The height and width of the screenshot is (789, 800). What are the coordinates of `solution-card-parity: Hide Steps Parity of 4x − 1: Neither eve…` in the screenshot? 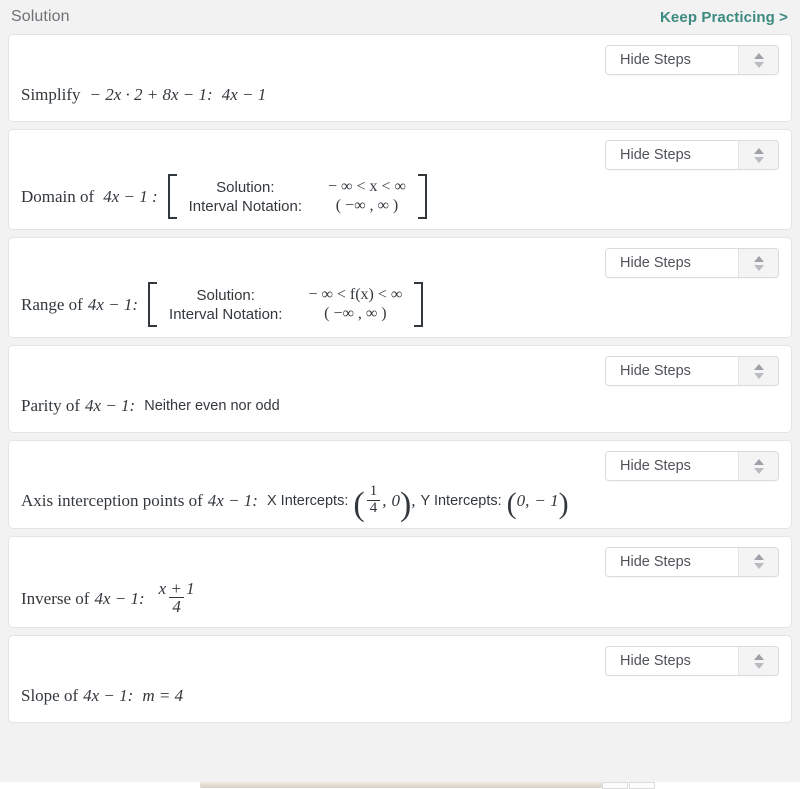 It's located at (400, 389).